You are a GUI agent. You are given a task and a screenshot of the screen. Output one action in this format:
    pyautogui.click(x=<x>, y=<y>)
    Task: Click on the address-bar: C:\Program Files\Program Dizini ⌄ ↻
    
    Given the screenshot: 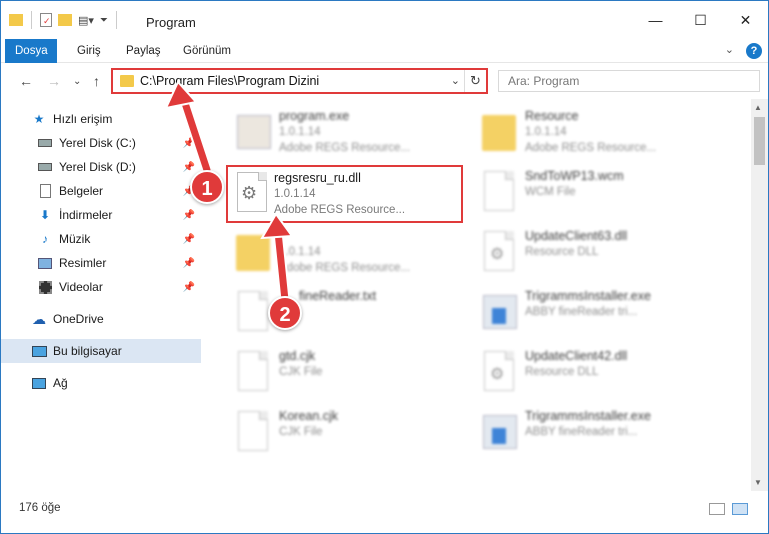 What is the action you would take?
    pyautogui.click(x=299, y=81)
    